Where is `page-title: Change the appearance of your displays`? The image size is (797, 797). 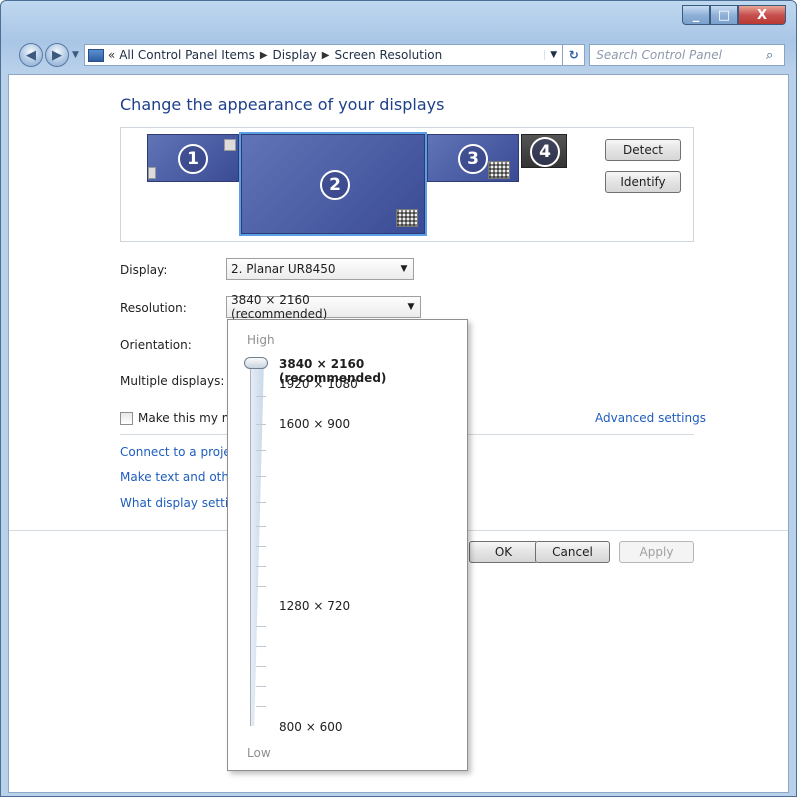 page-title: Change the appearance of your displays is located at coordinates (282, 104).